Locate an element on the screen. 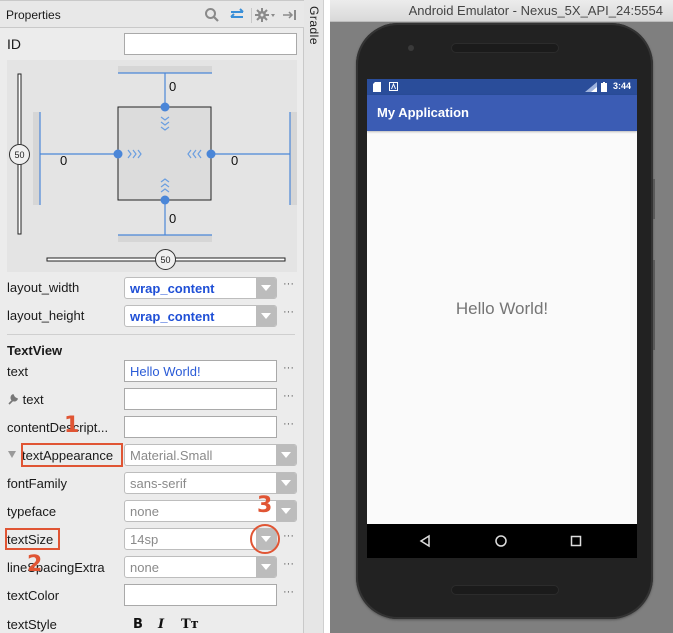  text-input: Hello World! is located at coordinates (200, 371).